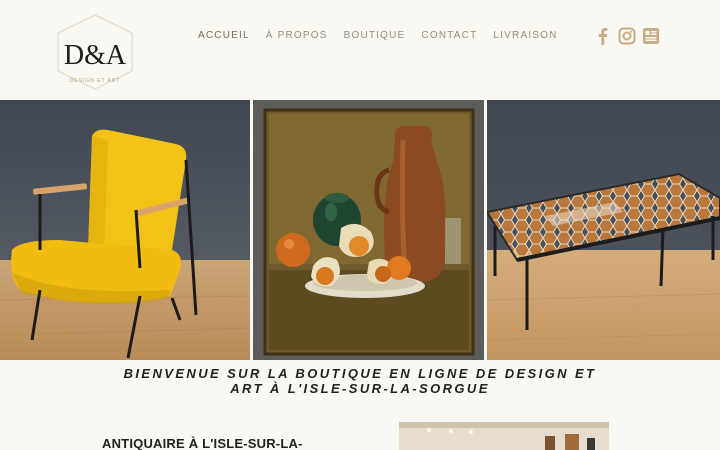 Image resolution: width=720 pixels, height=450 pixels. I want to click on nav-item-boutique: BOUTIQUE, so click(375, 37).